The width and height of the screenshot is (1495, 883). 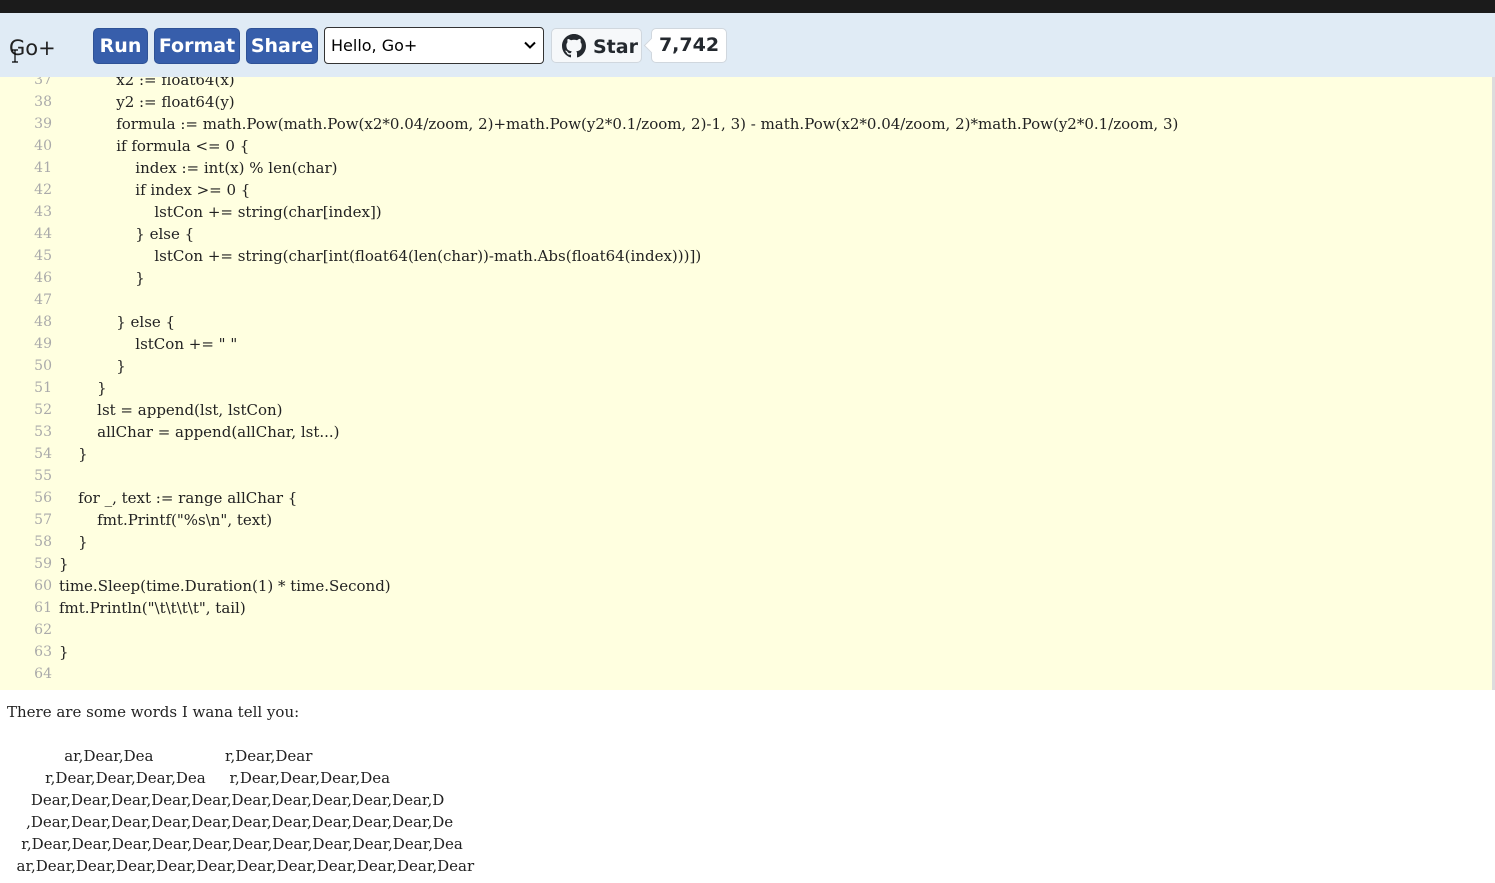 I want to click on code-line: 44 } else {, so click(x=747, y=234).